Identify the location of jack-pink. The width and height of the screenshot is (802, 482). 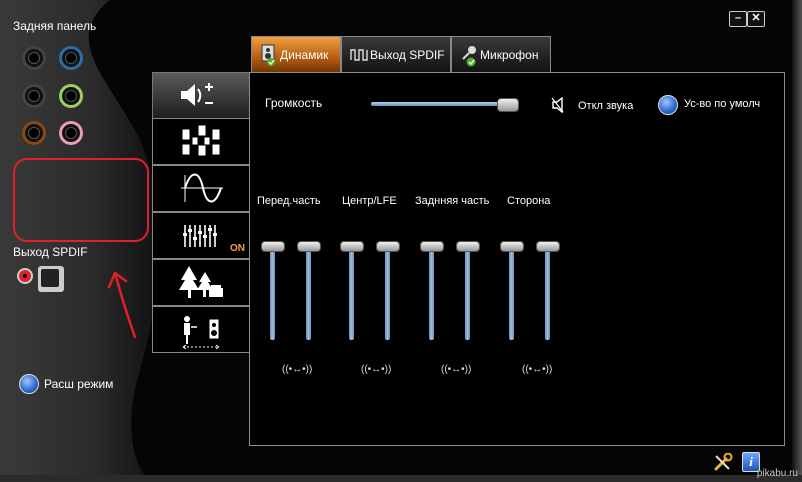
(71, 133).